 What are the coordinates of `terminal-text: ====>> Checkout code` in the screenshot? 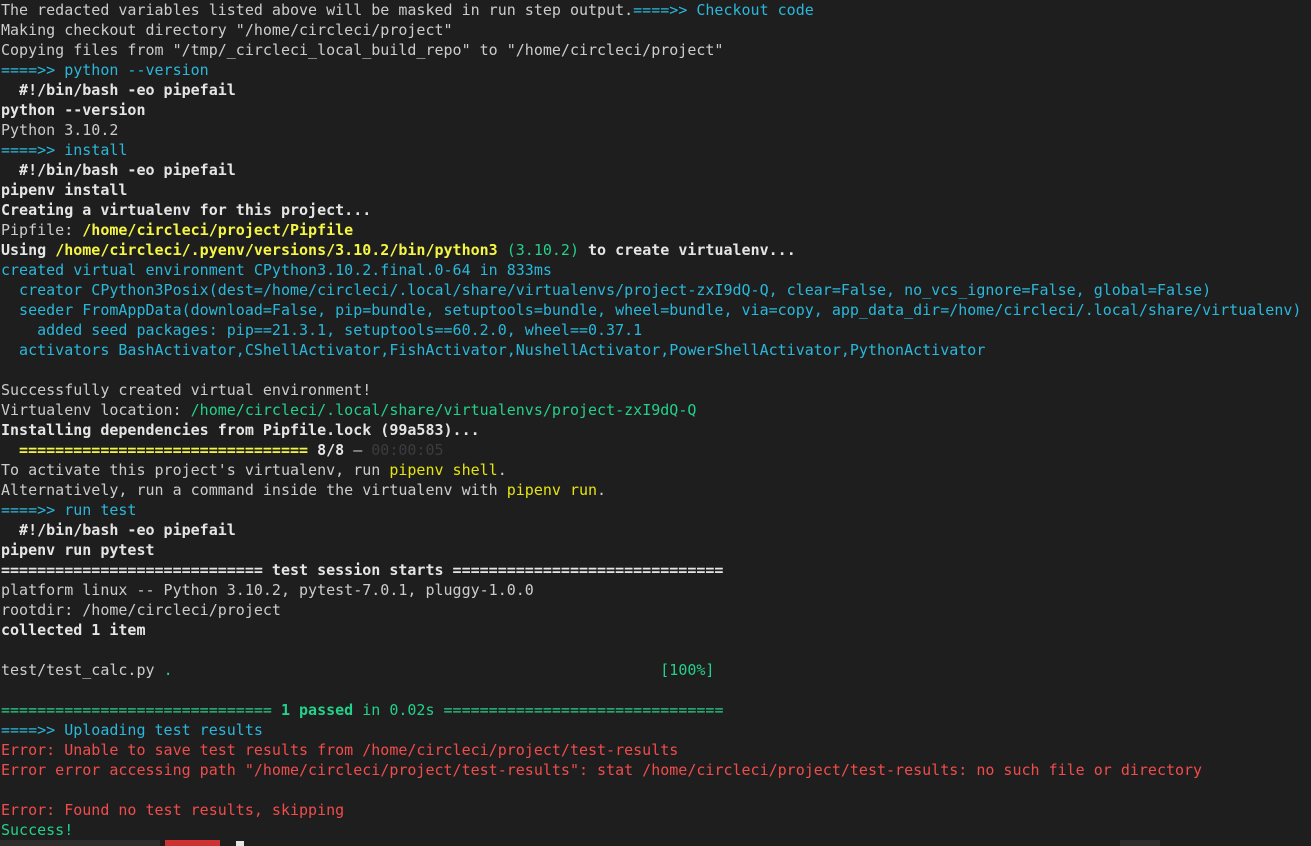 It's located at (723, 10).